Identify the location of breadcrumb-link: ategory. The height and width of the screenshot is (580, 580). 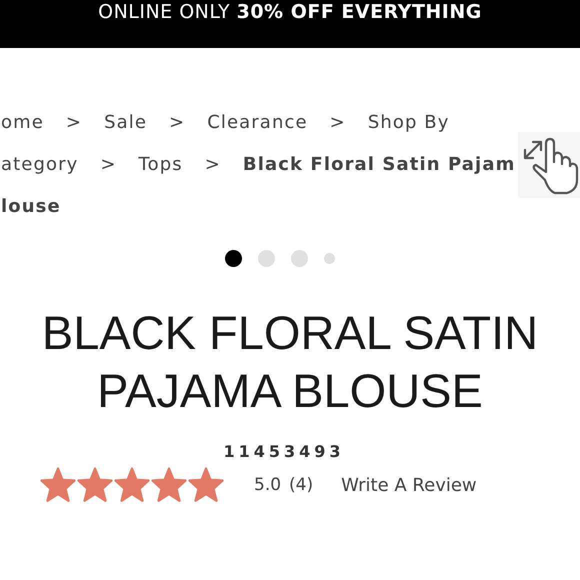
(39, 164).